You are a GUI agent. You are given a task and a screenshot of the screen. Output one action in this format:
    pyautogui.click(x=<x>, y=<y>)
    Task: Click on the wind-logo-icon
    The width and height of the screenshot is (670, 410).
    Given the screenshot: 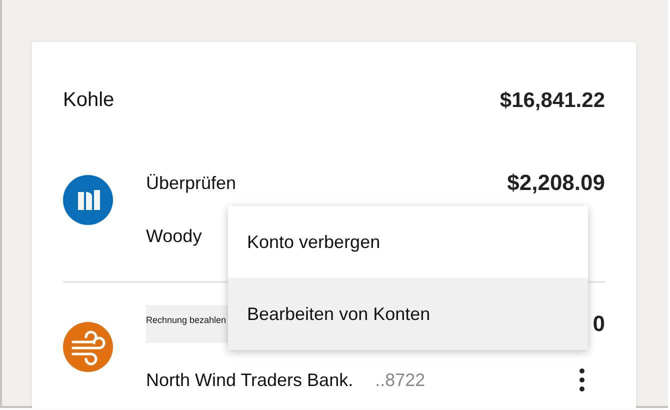 What is the action you would take?
    pyautogui.click(x=88, y=347)
    